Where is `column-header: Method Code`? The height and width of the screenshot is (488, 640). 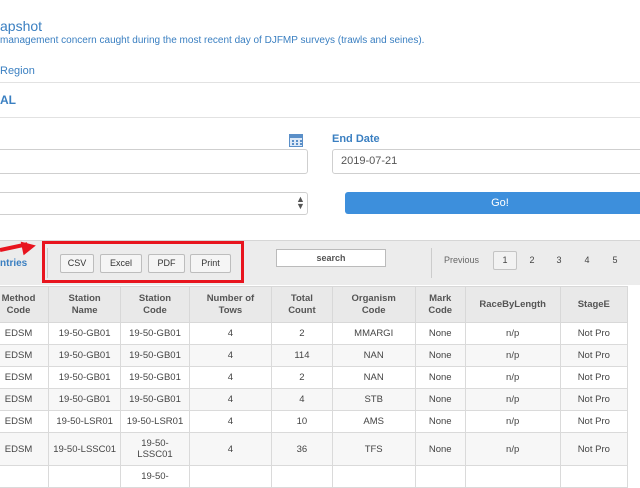 column-header: Method Code is located at coordinates (25, 304).